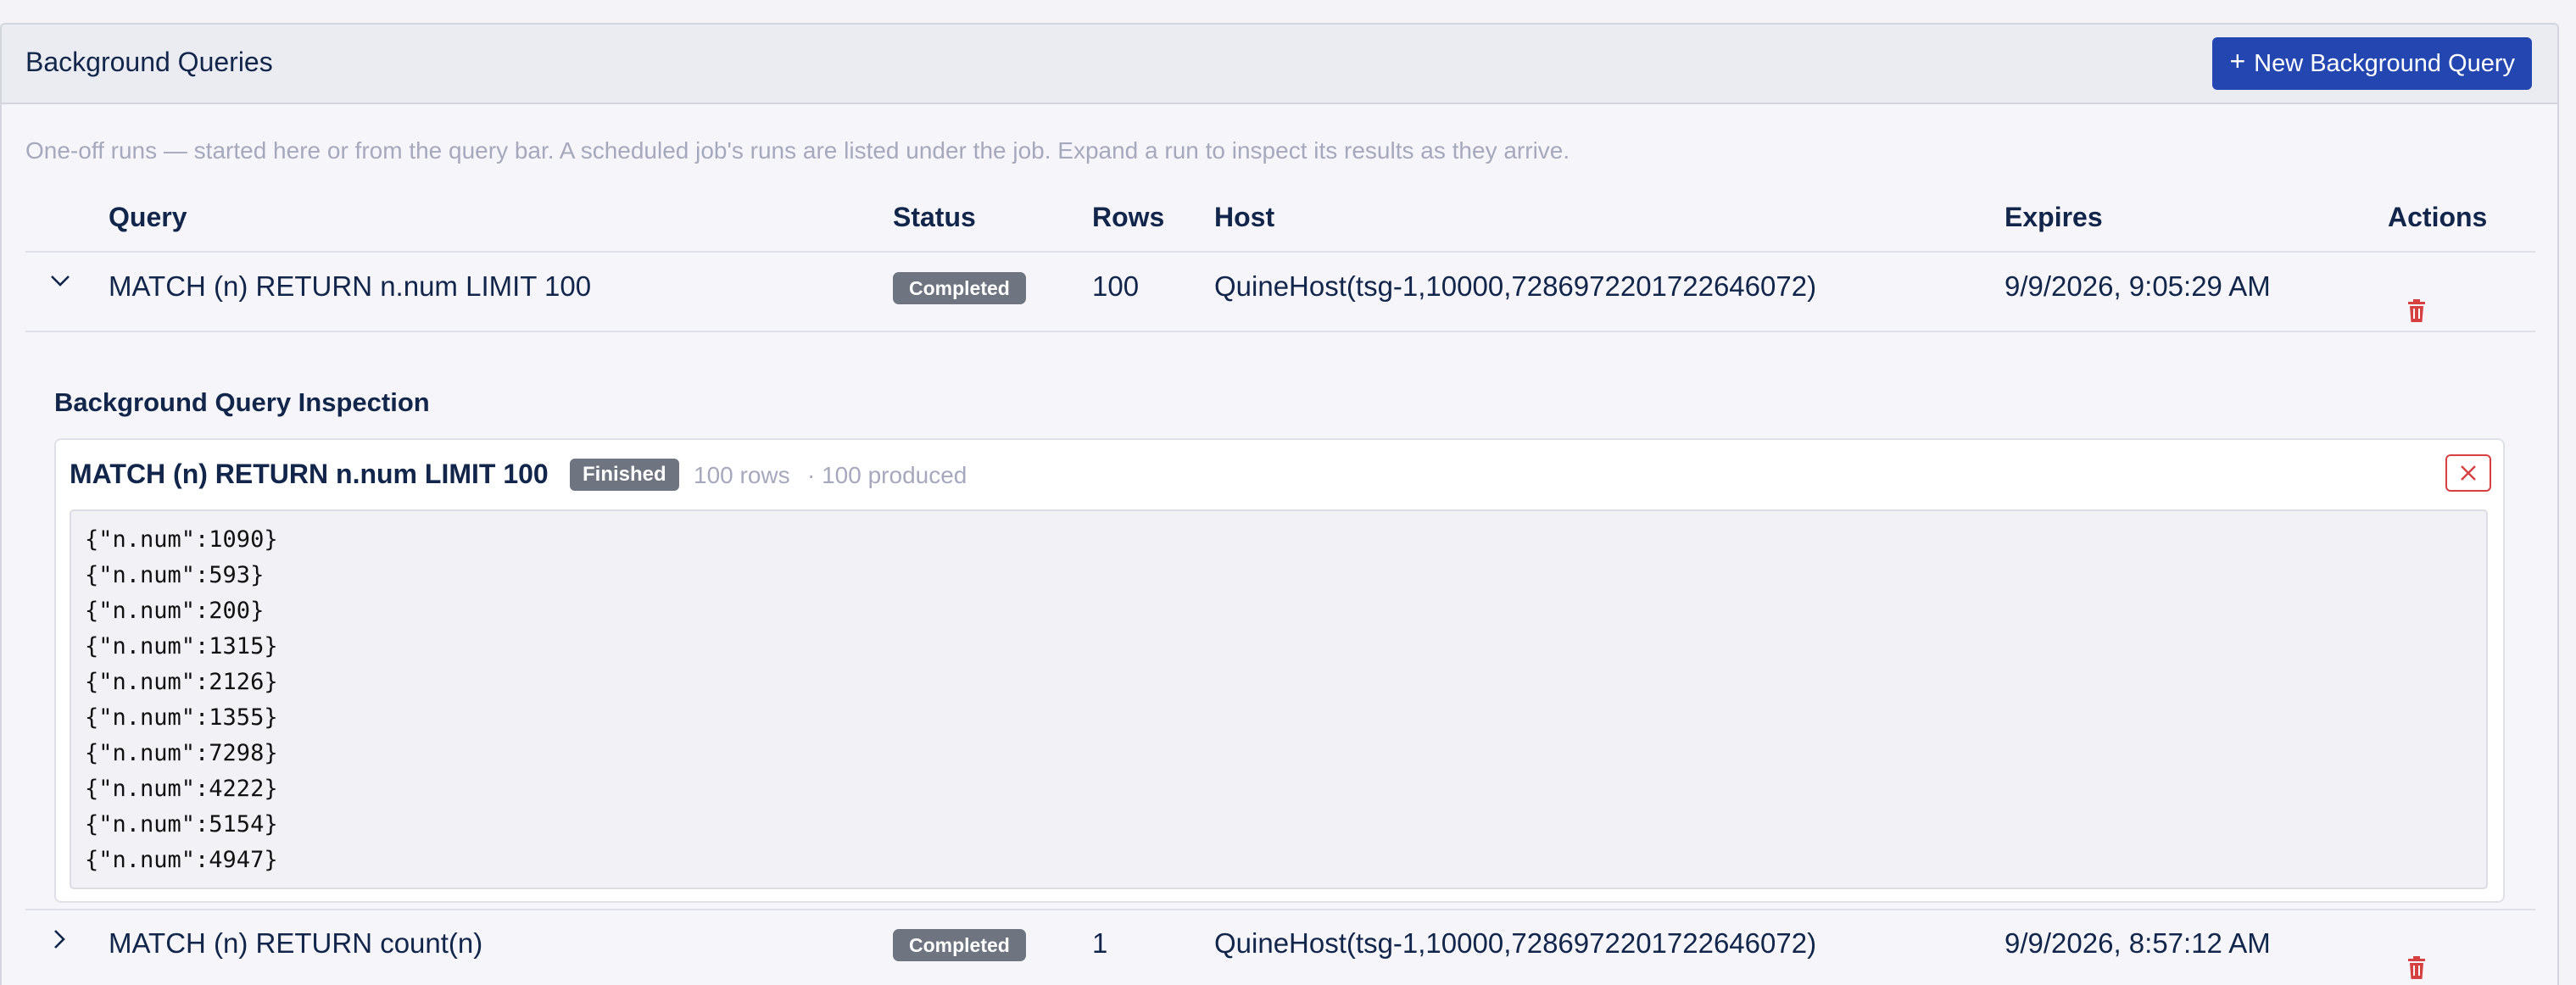  I want to click on rows-count-text: 100 rows, so click(742, 475).